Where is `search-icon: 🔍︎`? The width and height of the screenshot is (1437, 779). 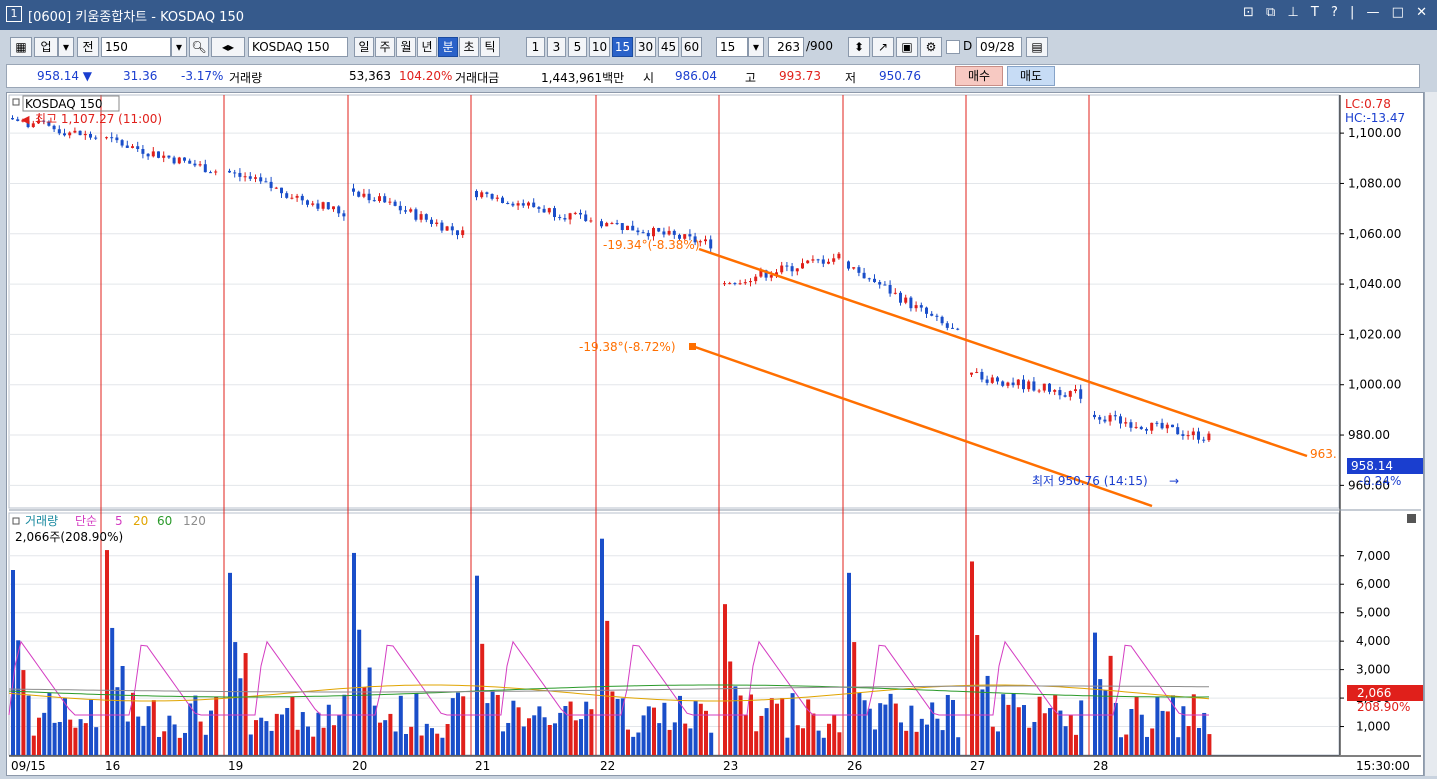
search-icon: 🔍︎ is located at coordinates (199, 47).